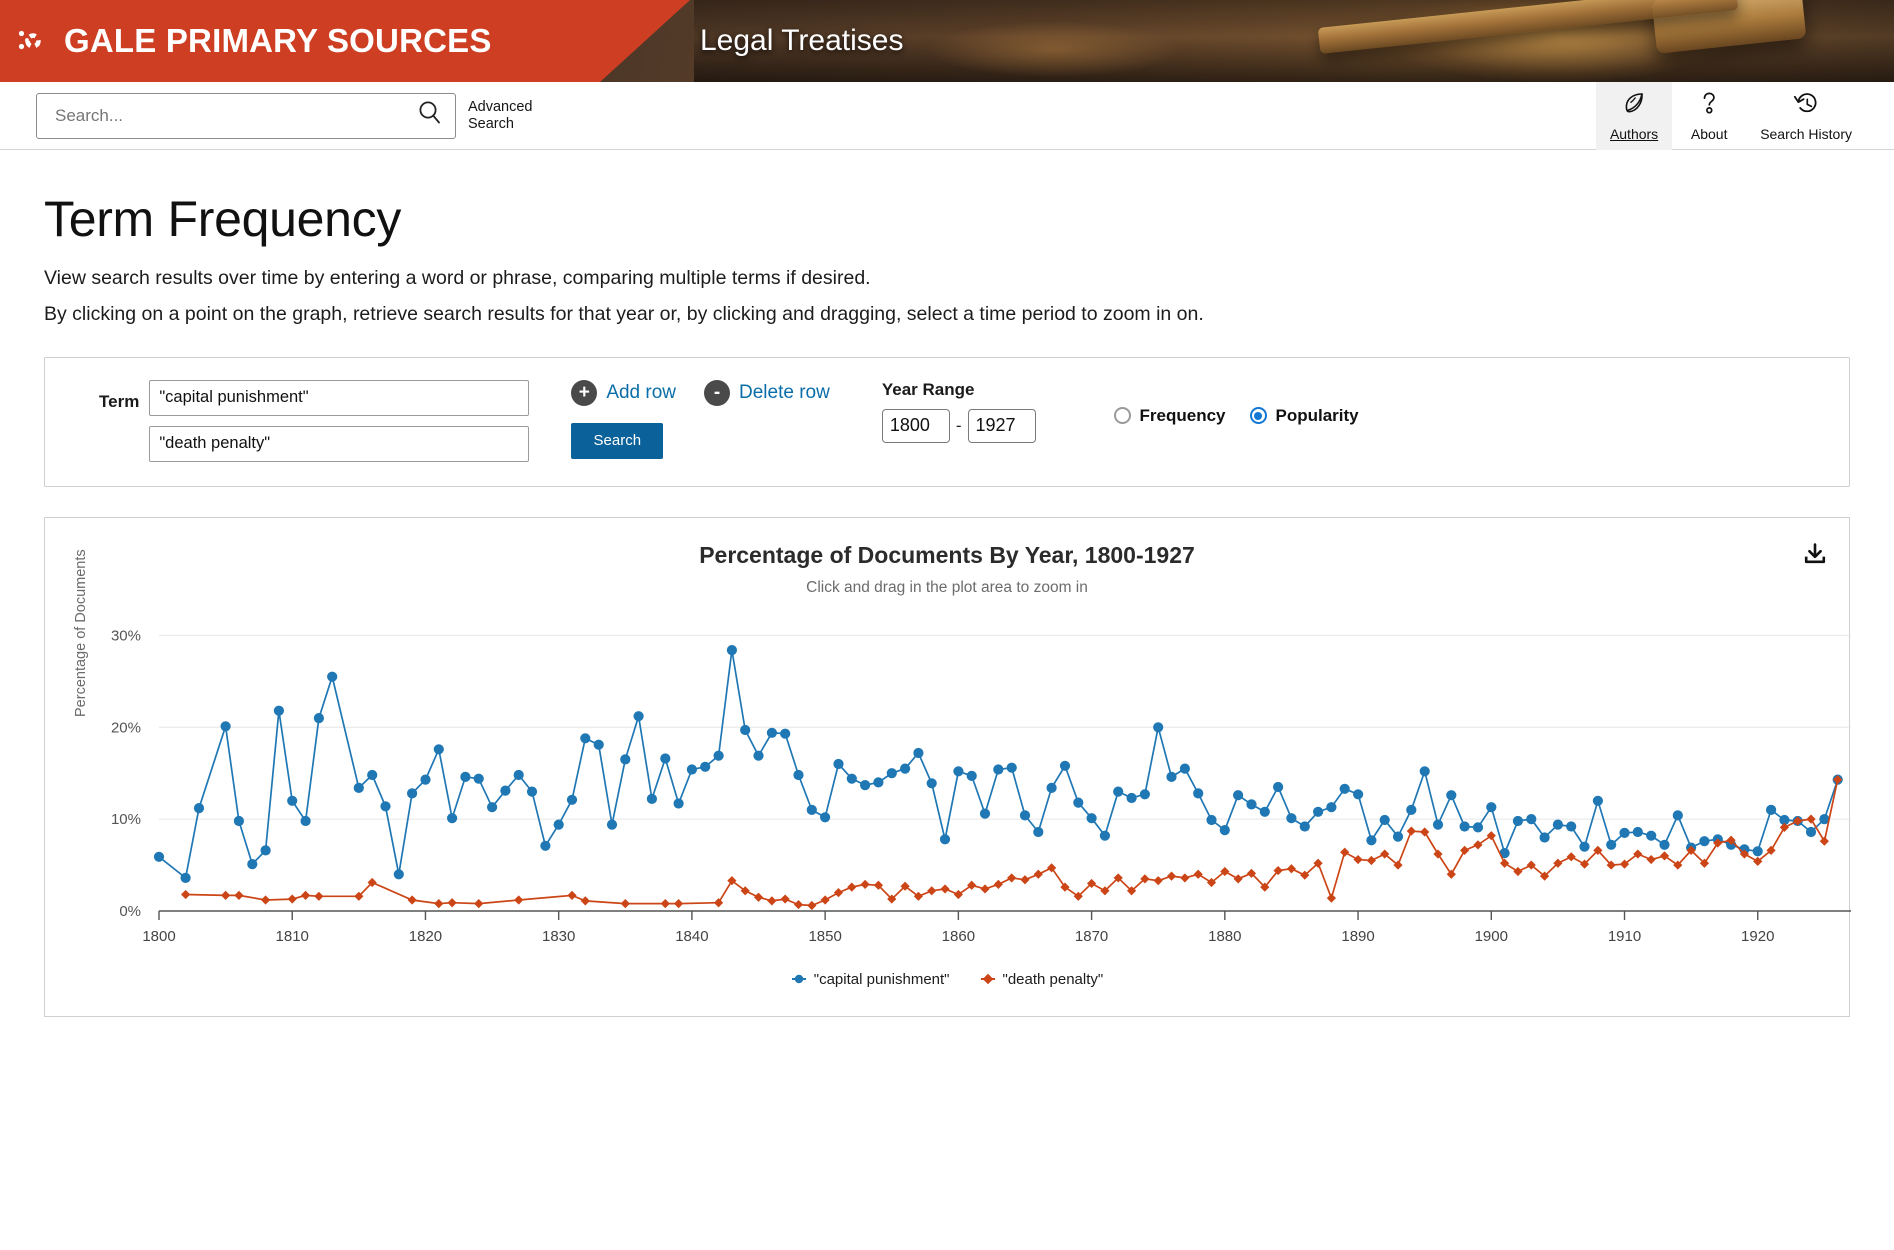  Describe the element at coordinates (623, 392) in the screenshot. I see `add-row-button: + Add row` at that location.